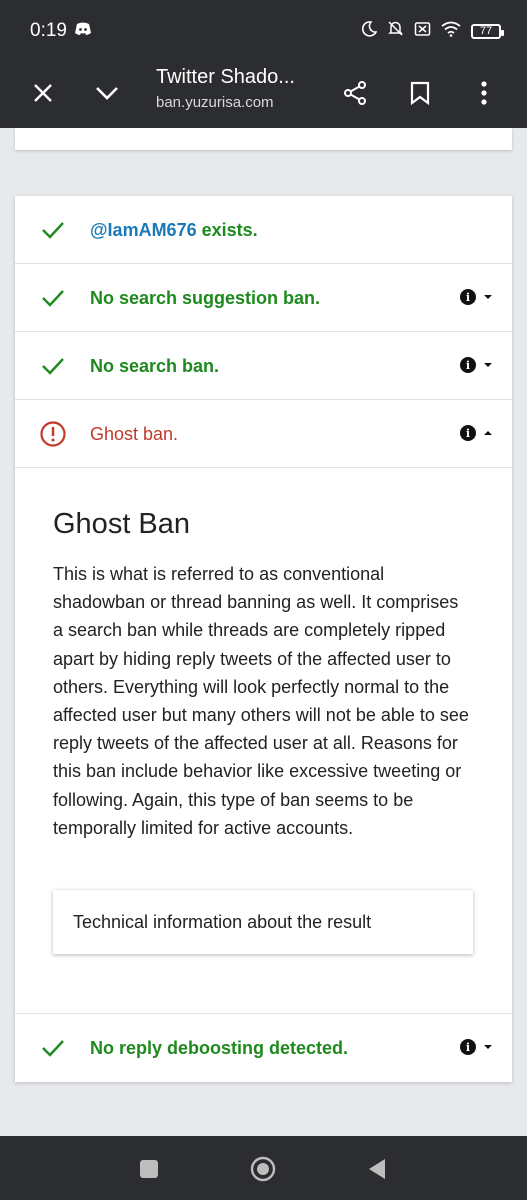  I want to click on close-icon, so click(43, 93).